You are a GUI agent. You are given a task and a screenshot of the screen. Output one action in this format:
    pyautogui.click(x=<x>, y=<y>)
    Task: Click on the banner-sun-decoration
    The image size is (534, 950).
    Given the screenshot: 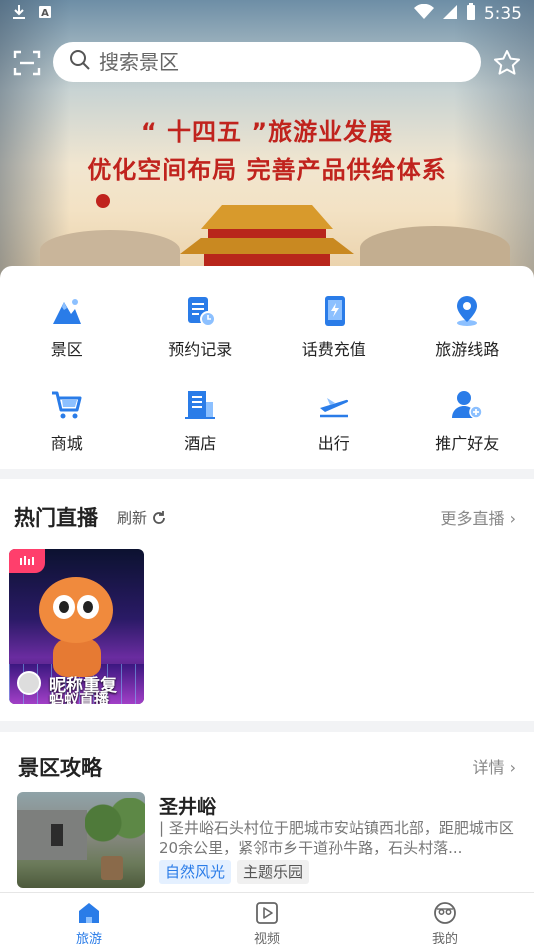 What is the action you would take?
    pyautogui.click(x=103, y=201)
    